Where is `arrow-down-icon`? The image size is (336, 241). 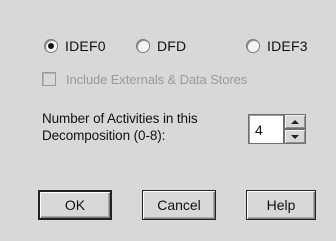
arrow-down-icon is located at coordinates (295, 136).